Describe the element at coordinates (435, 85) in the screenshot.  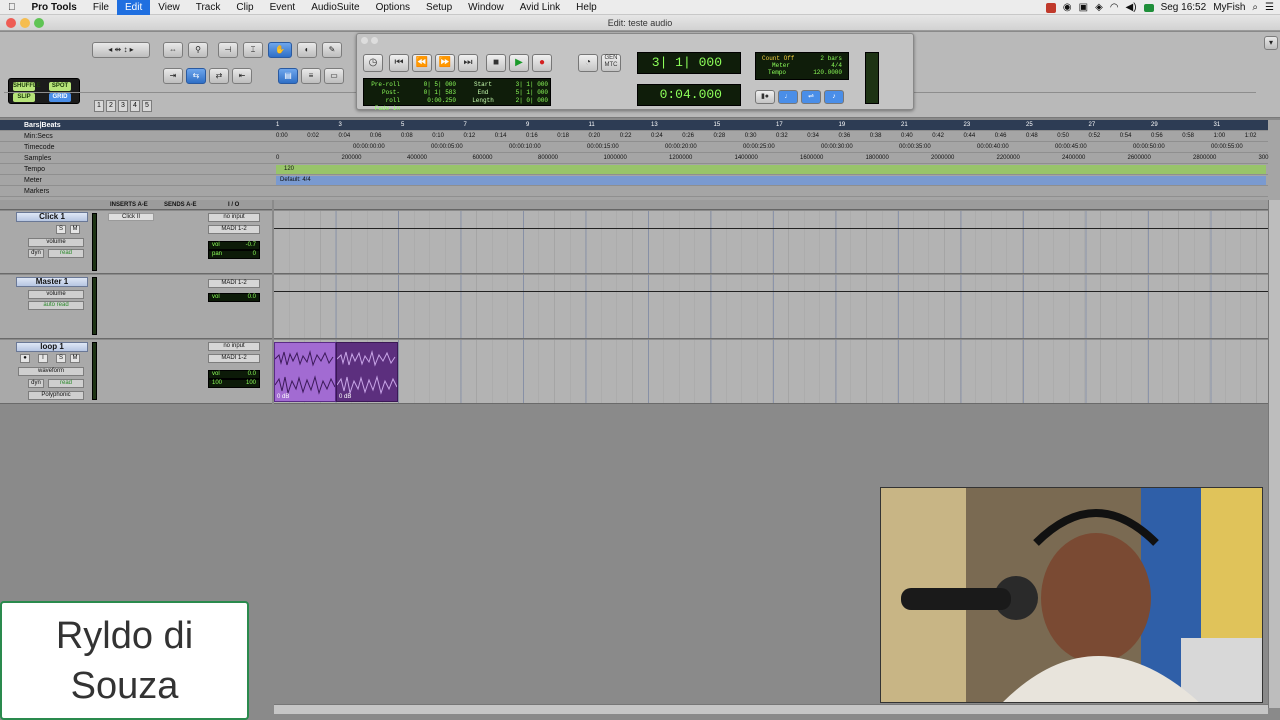
I see `preroll-value: 0| 5| 000` at that location.